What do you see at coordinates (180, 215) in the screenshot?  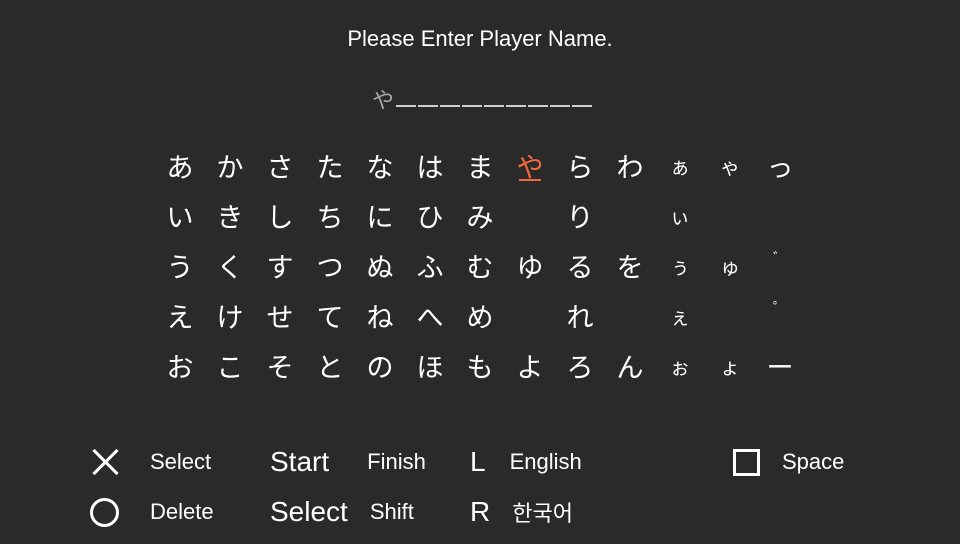 I see `kana-key: い` at bounding box center [180, 215].